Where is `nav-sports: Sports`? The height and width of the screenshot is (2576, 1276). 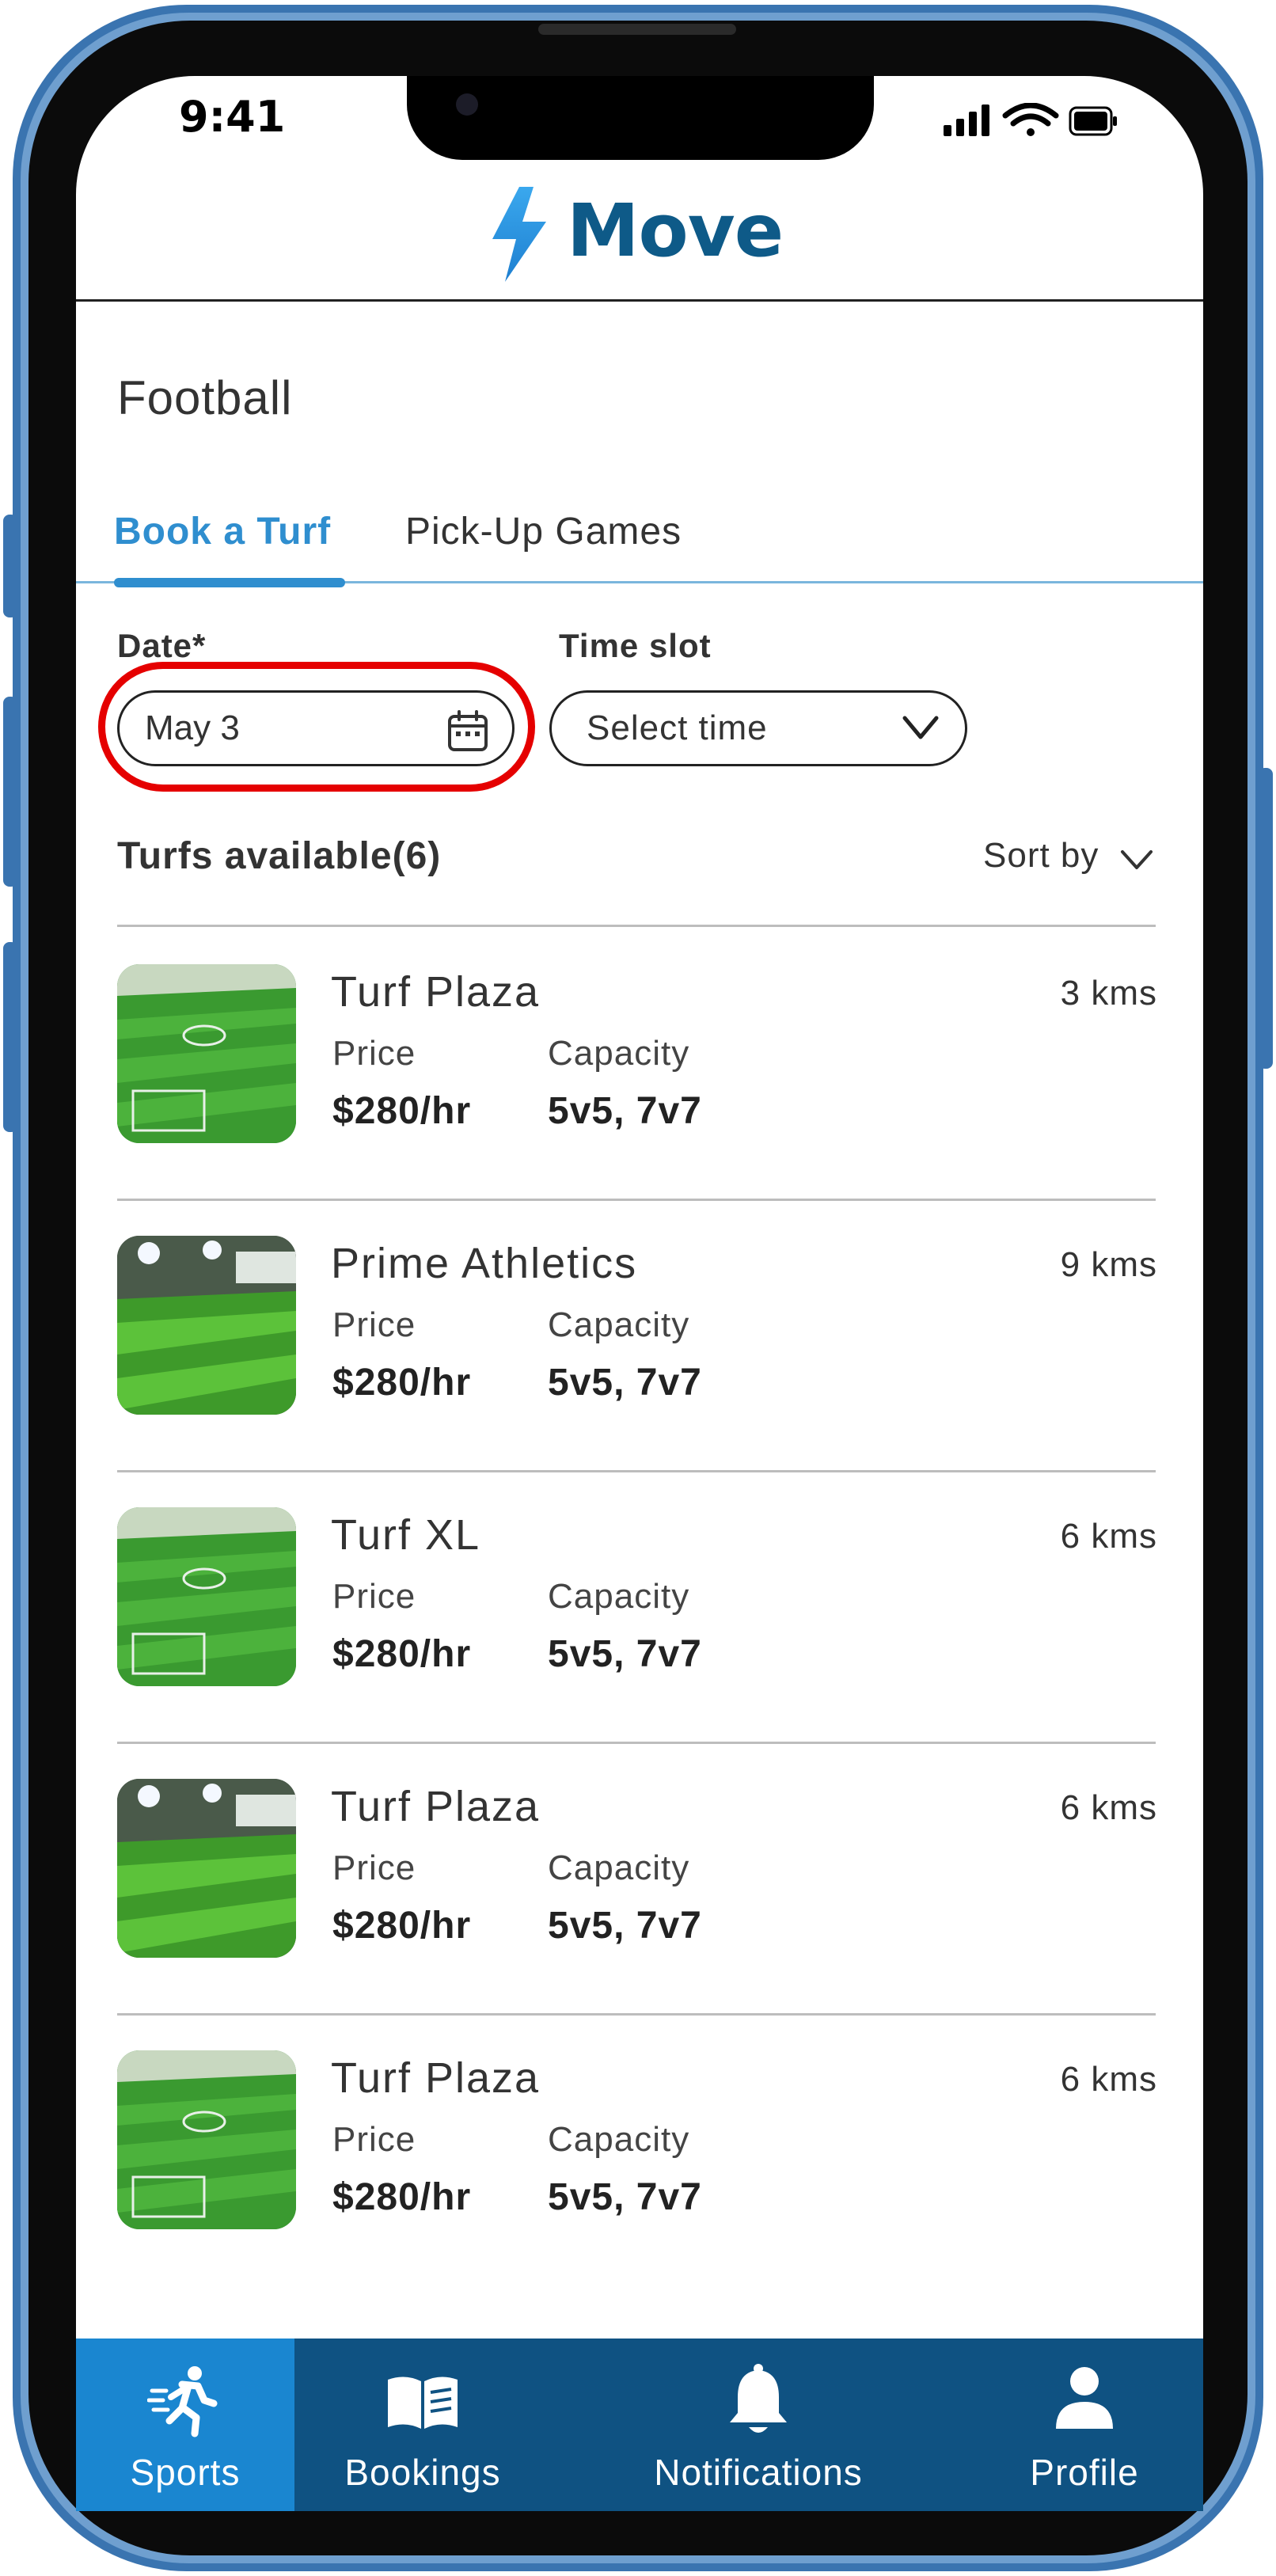
nav-sports: Sports is located at coordinates (185, 2425).